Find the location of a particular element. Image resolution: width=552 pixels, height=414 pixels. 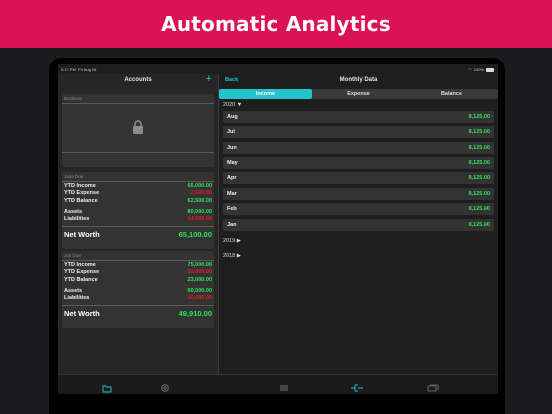

list-icon is located at coordinates (284, 385).